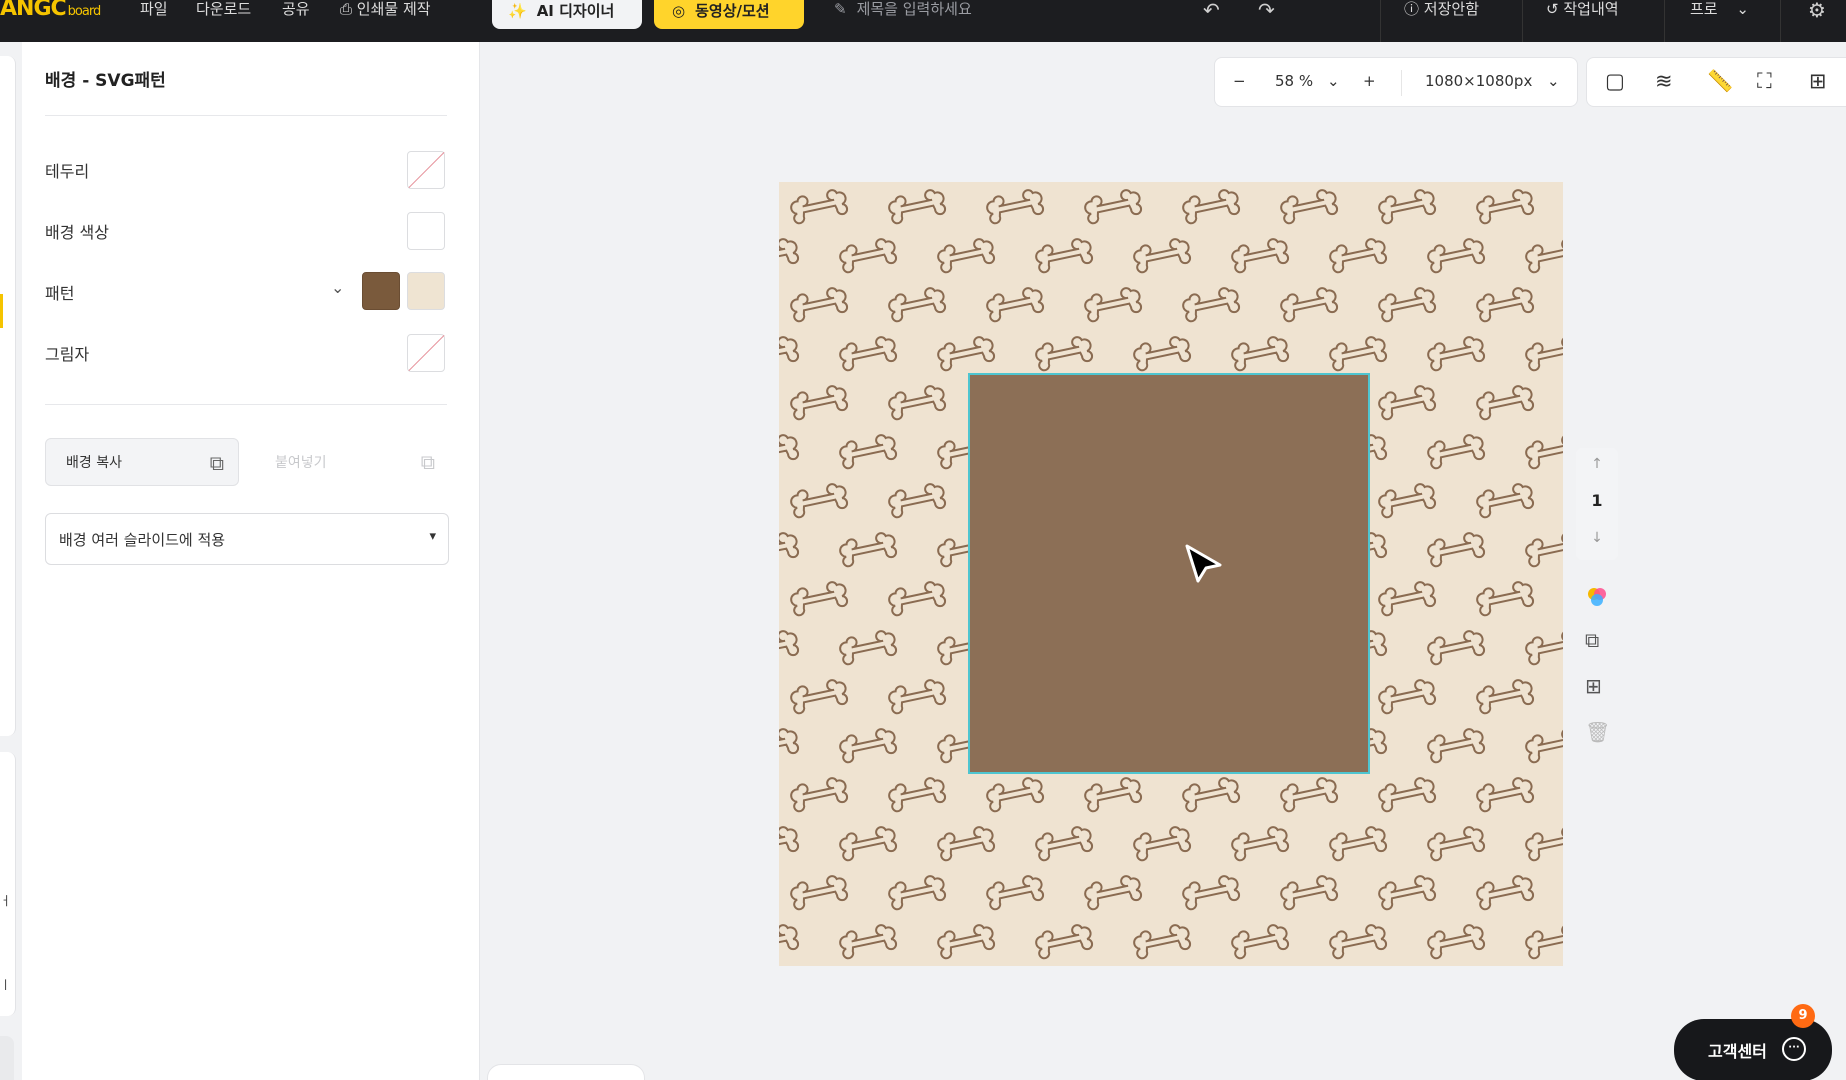  I want to click on sidebar-footer, so click(7, 1058).